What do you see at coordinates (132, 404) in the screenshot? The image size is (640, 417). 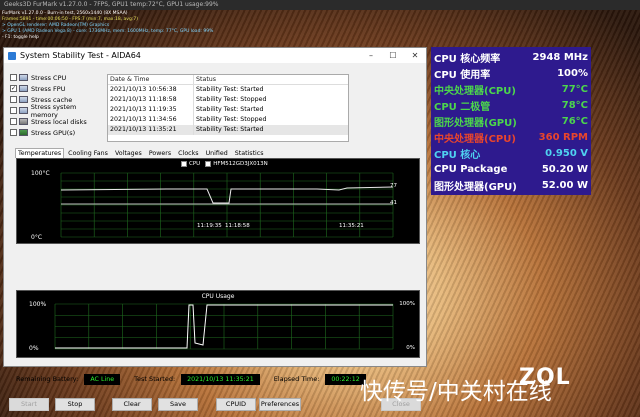 I see `clear-button: Clear` at bounding box center [132, 404].